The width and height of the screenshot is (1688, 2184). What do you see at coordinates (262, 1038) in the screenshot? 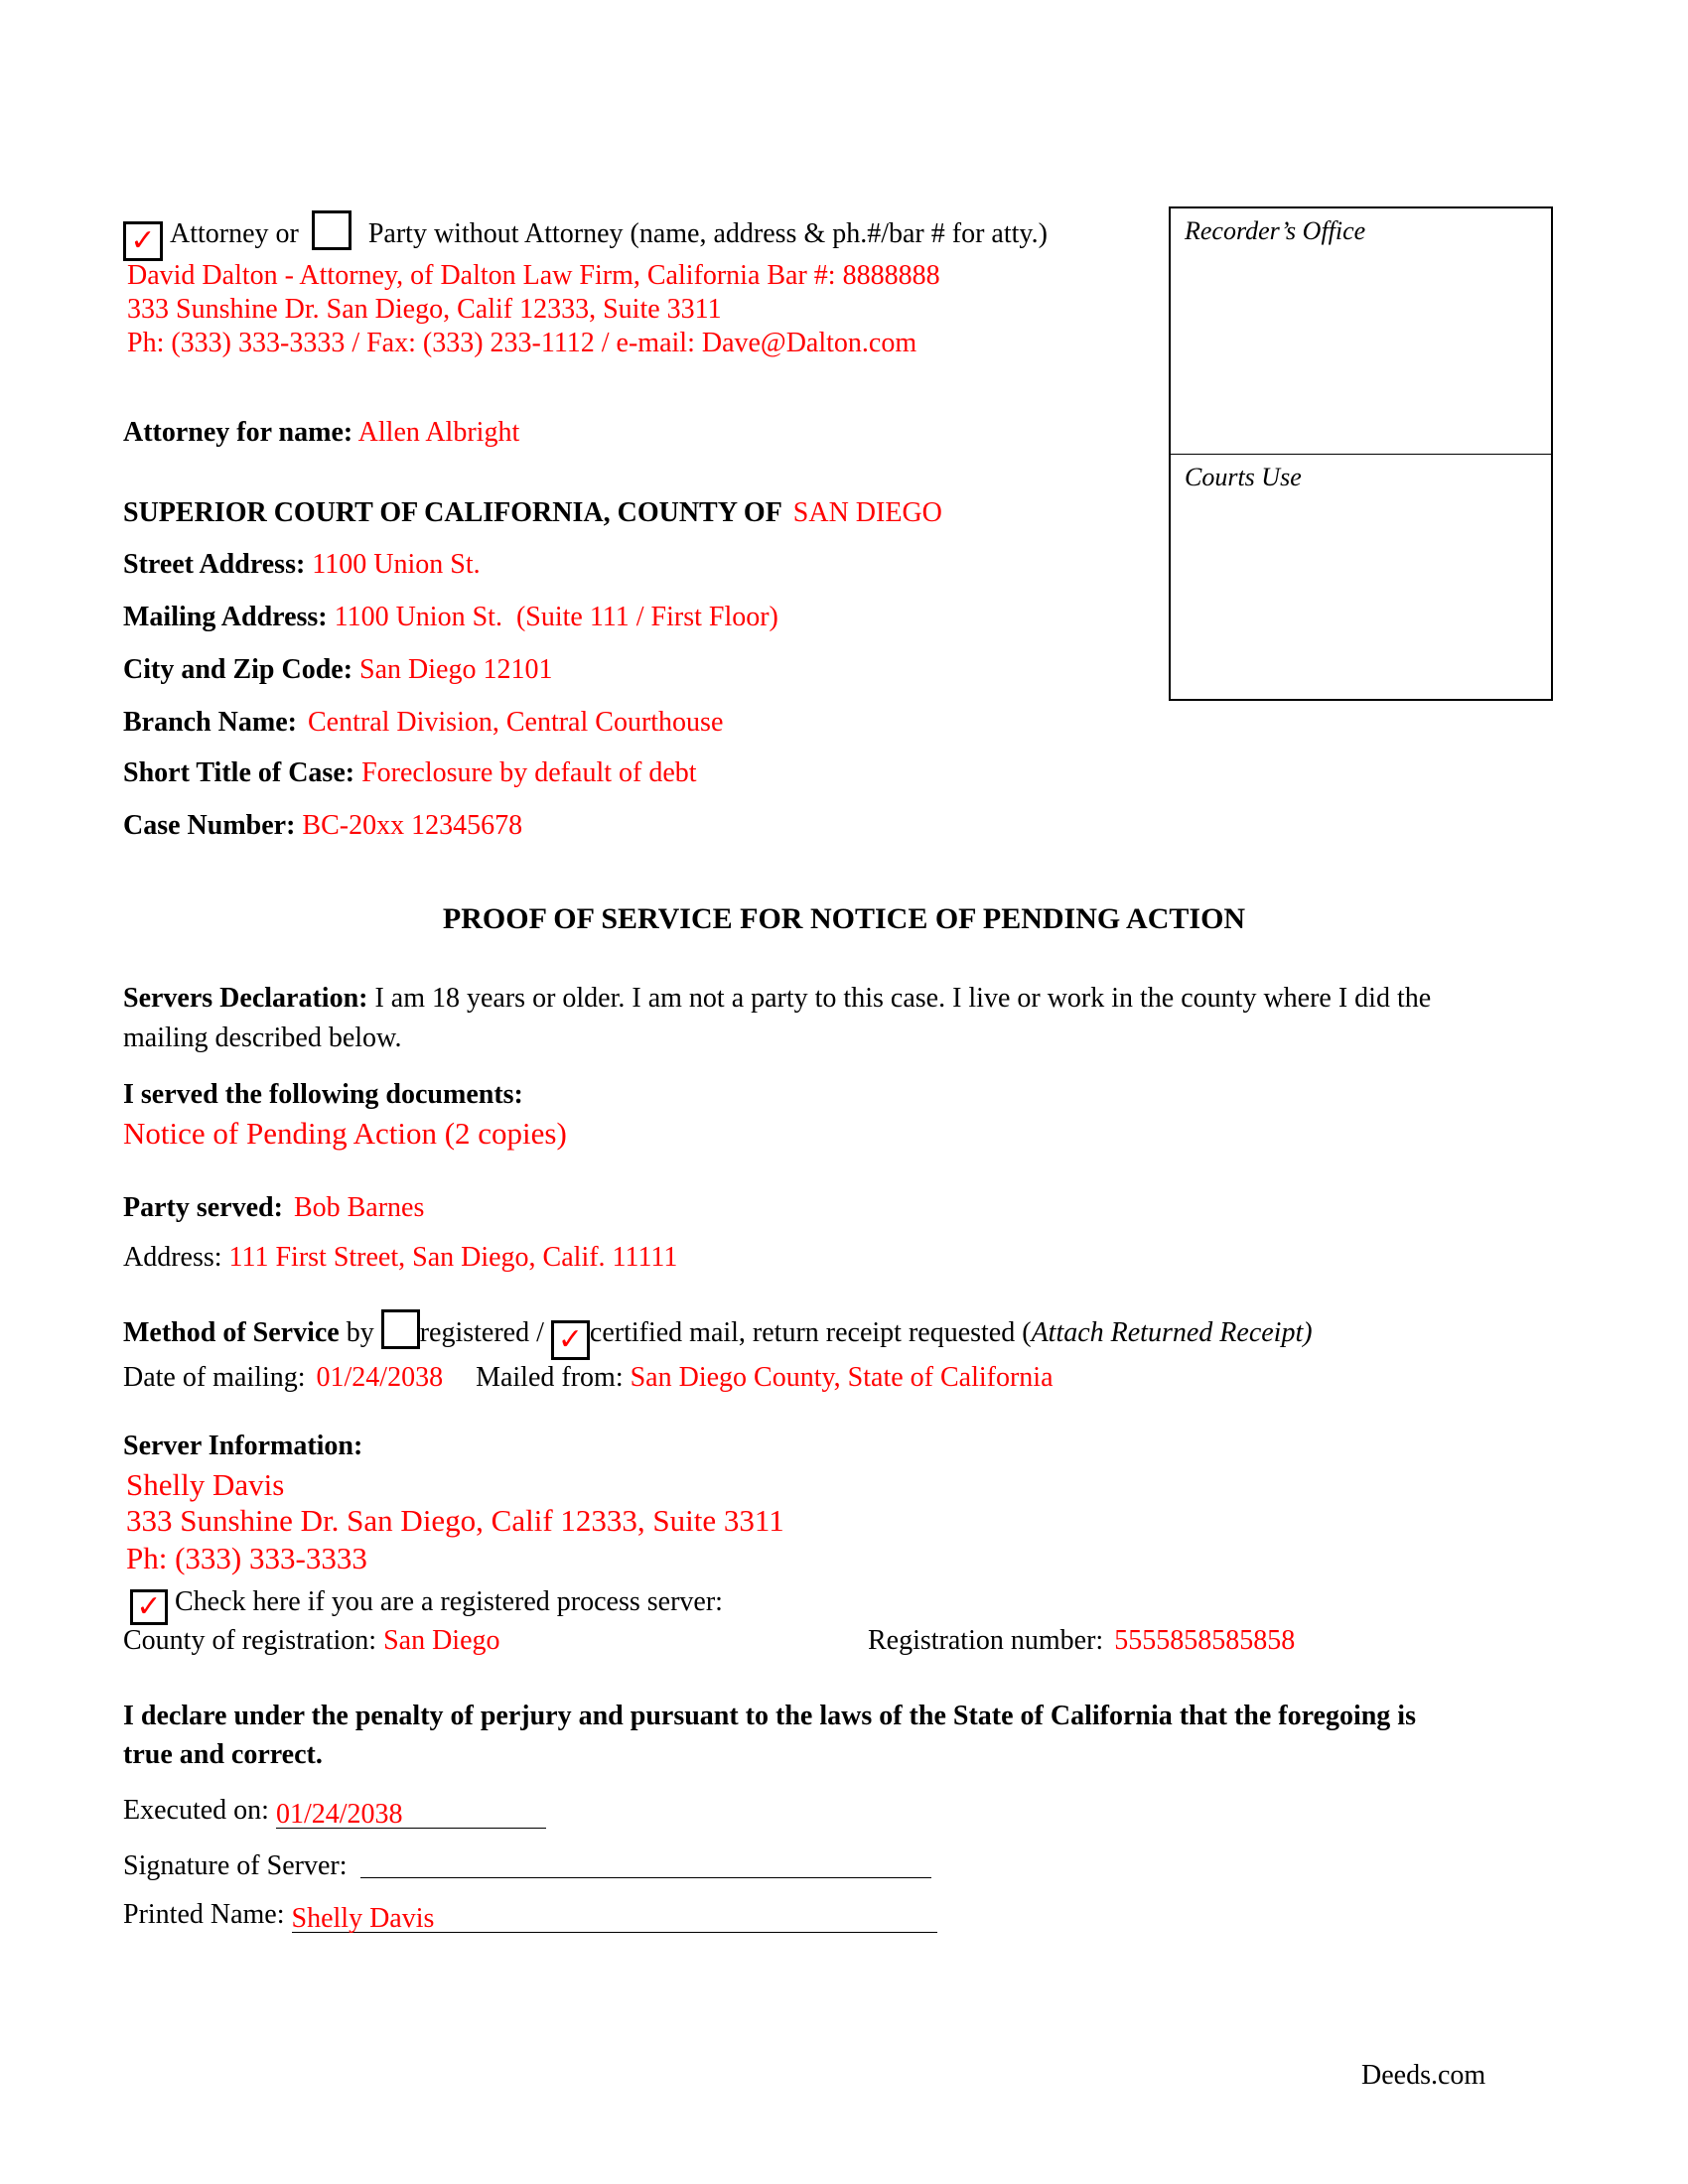
I see `servers-declaration-line-2: mailing described below.` at bounding box center [262, 1038].